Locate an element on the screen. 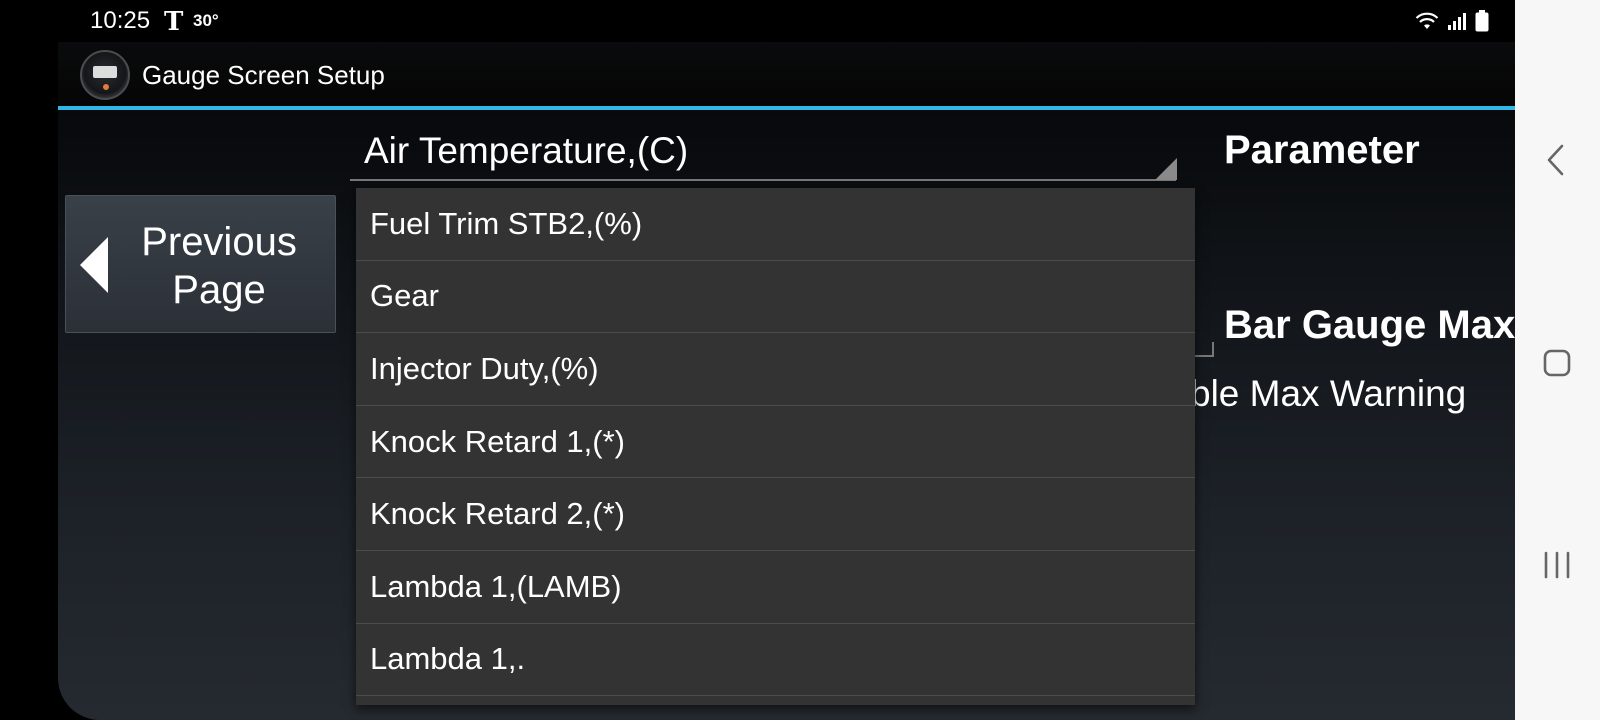 The image size is (1600, 720). previous-page-label-line2: Page is located at coordinates (219, 290).